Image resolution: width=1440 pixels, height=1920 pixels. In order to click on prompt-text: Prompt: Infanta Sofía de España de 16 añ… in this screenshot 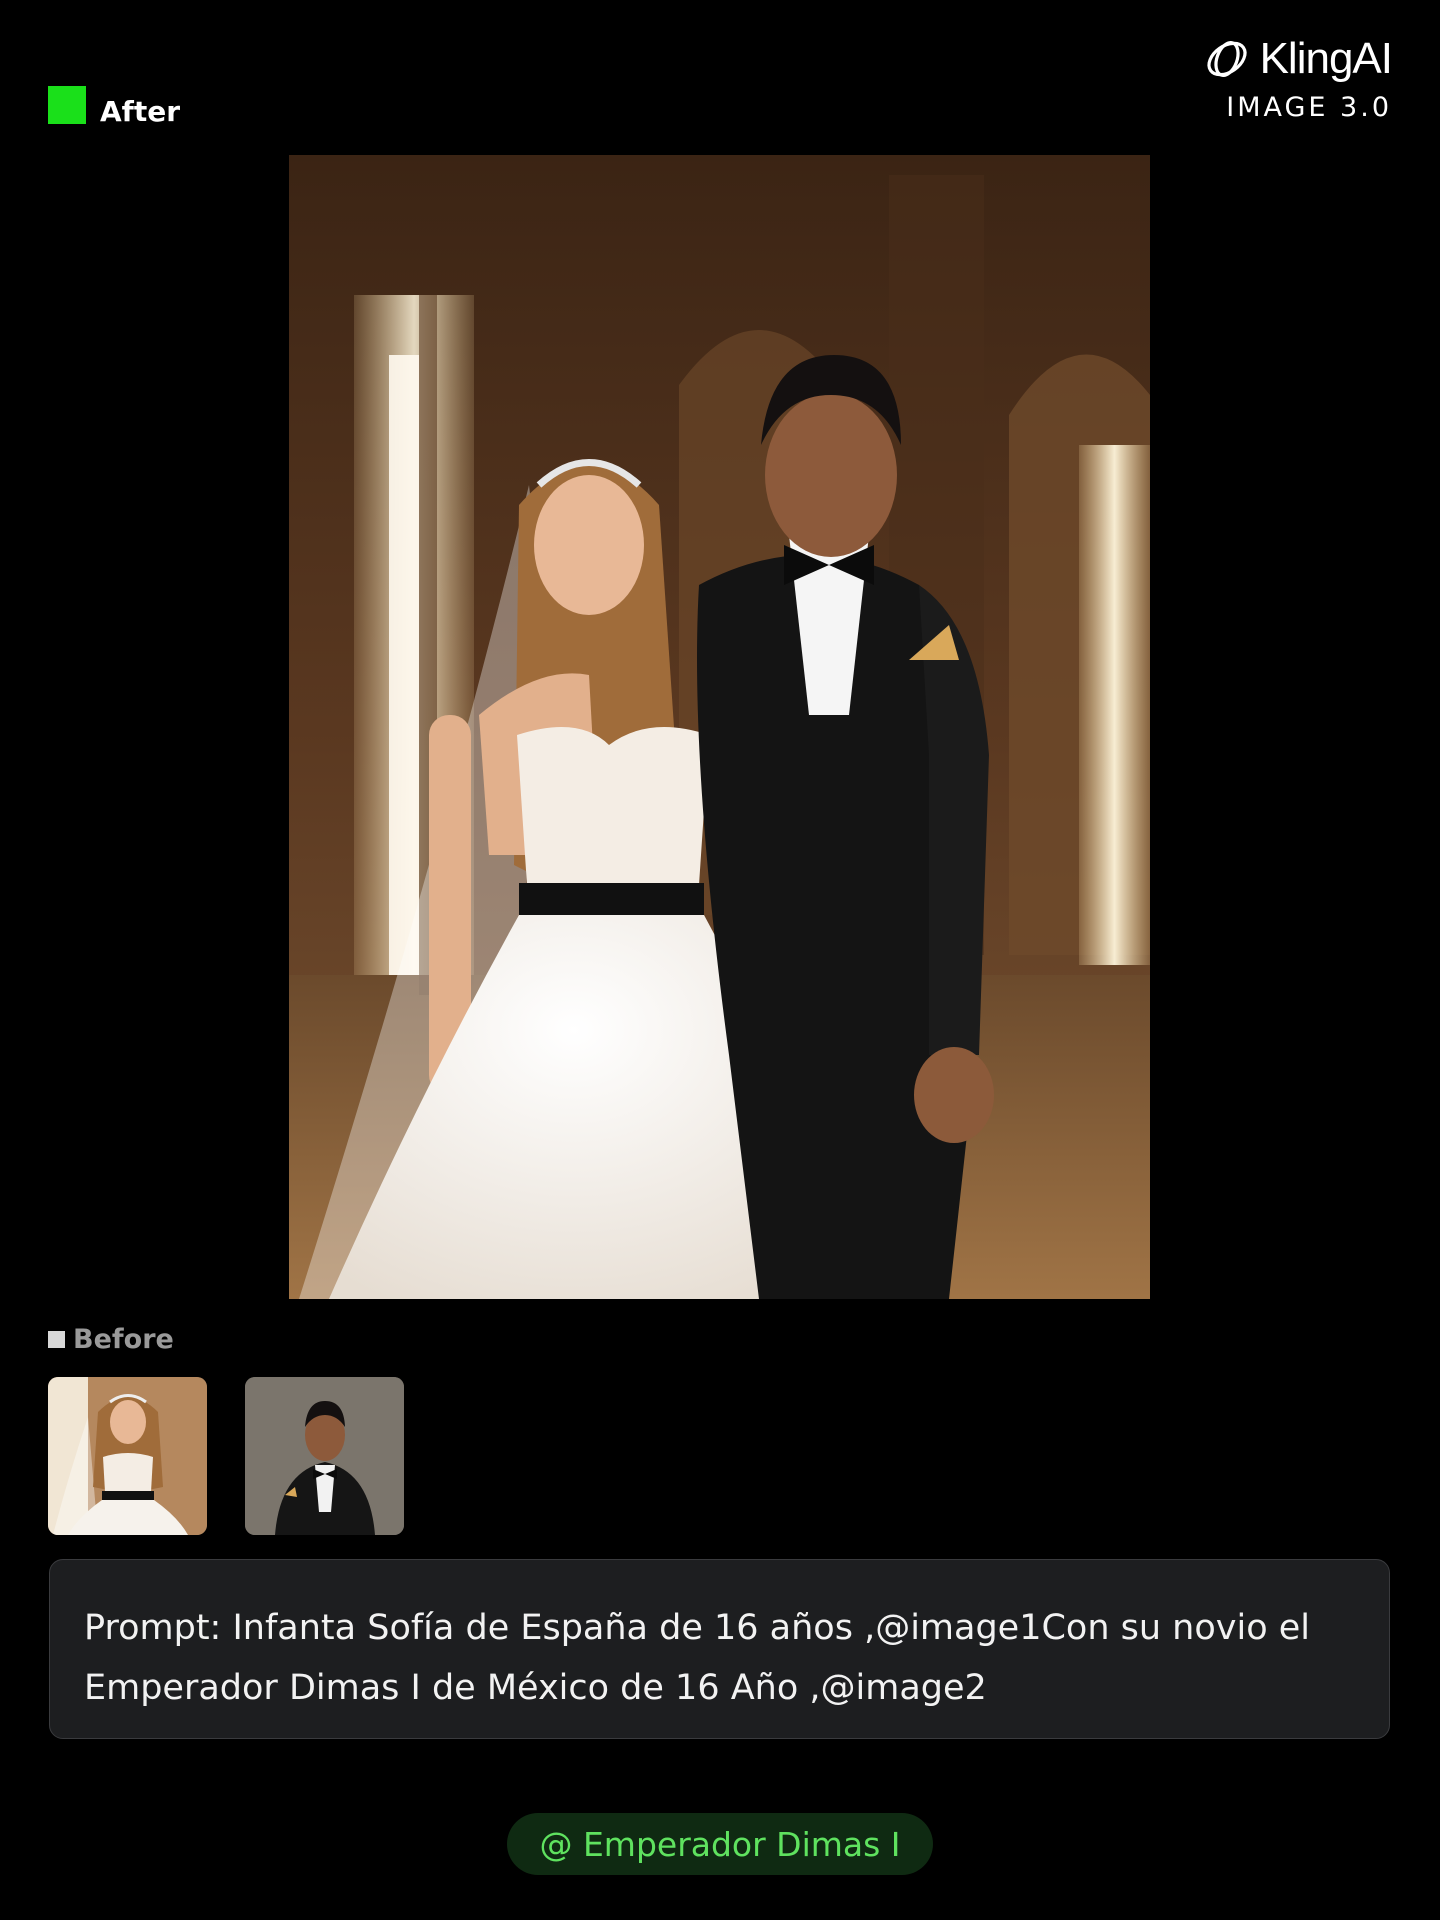, I will do `click(697, 1658)`.